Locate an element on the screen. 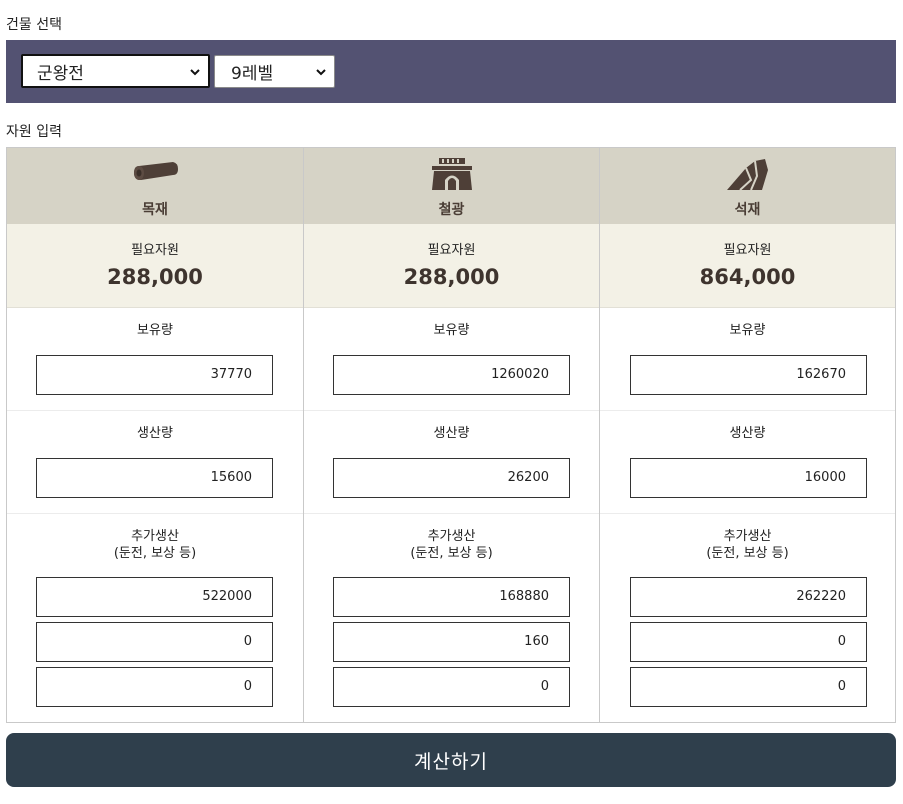 The height and width of the screenshot is (804, 903). stone-icon is located at coordinates (747, 175).